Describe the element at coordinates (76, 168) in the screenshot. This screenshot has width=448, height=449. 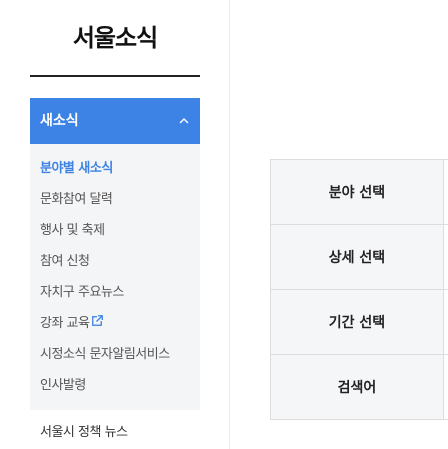
I see `submenu-item-label: 분야별 새소식` at that location.